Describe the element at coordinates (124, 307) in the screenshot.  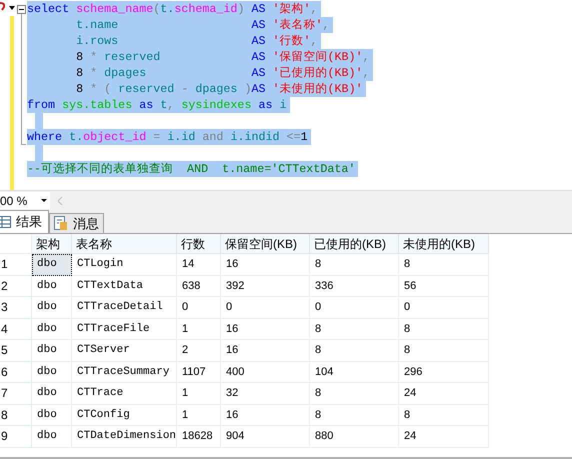
I see `table-cell: CTTraceDetail` at that location.